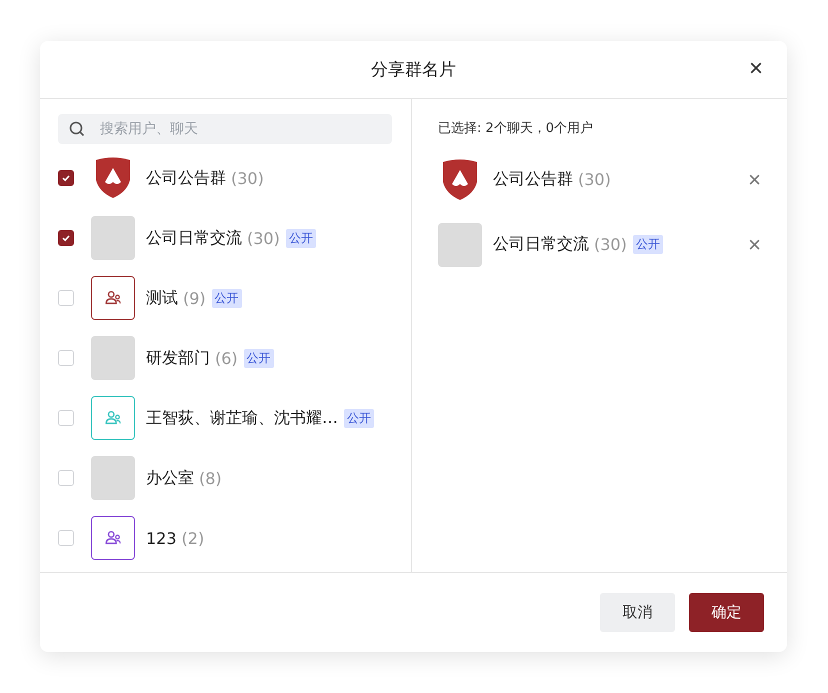 The image size is (828, 693). Describe the element at coordinates (170, 478) in the screenshot. I see `chat-name: 办公室` at that location.